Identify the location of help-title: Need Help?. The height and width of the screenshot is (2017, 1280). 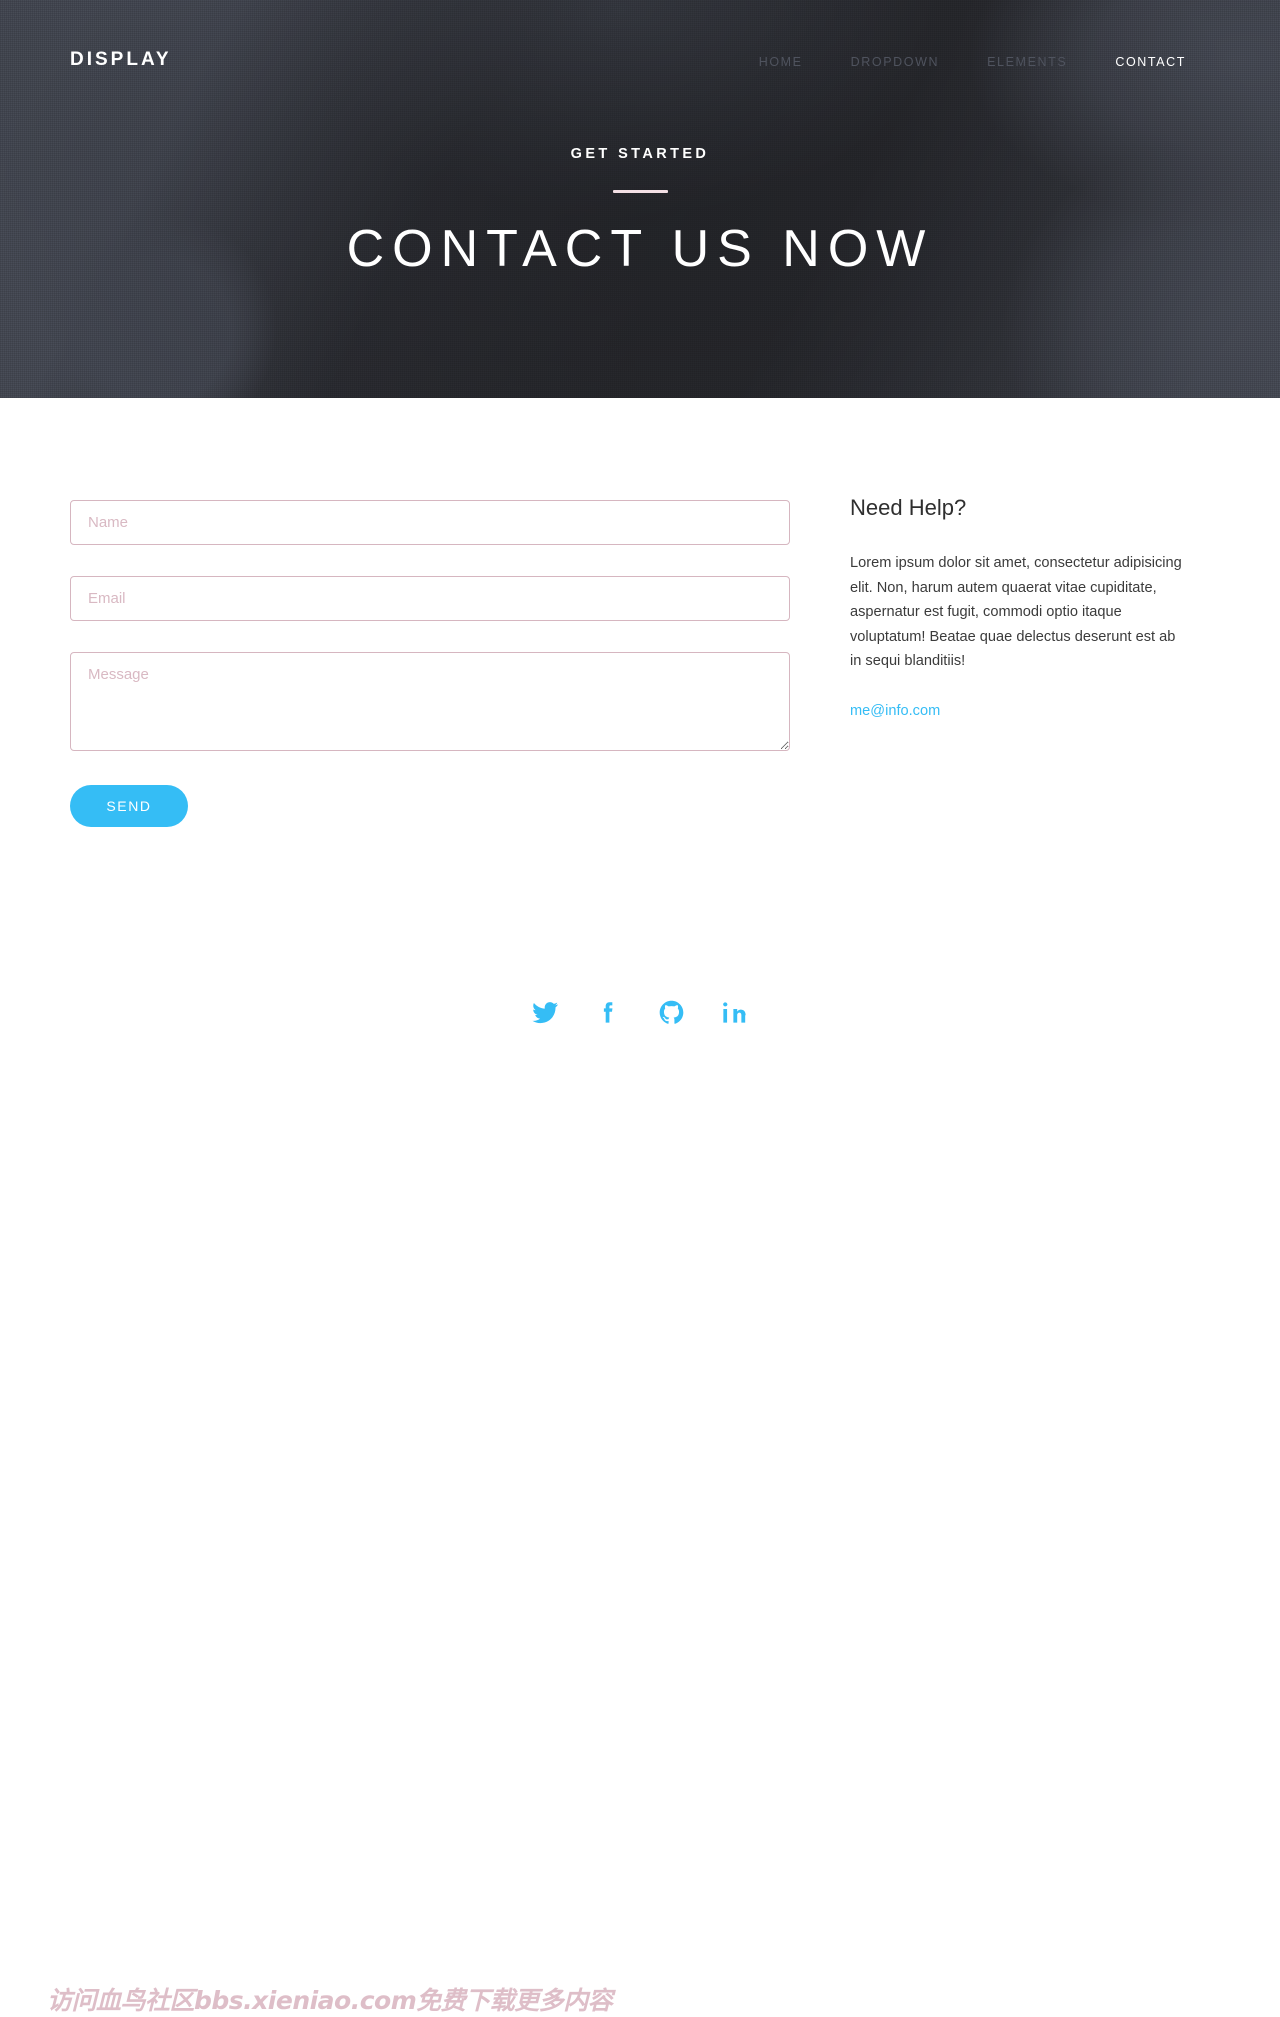
(908, 507).